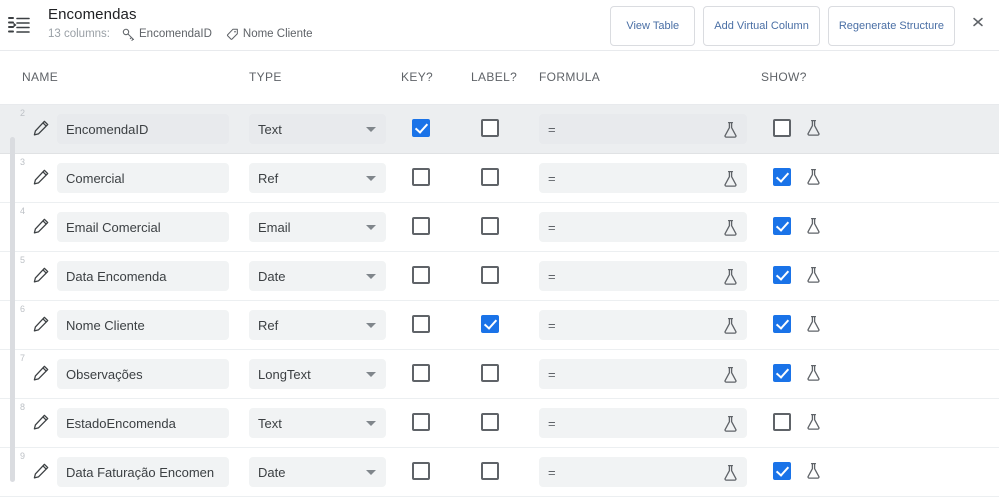 The height and width of the screenshot is (503, 999). I want to click on key-column-chip: EncomendaID, so click(167, 34).